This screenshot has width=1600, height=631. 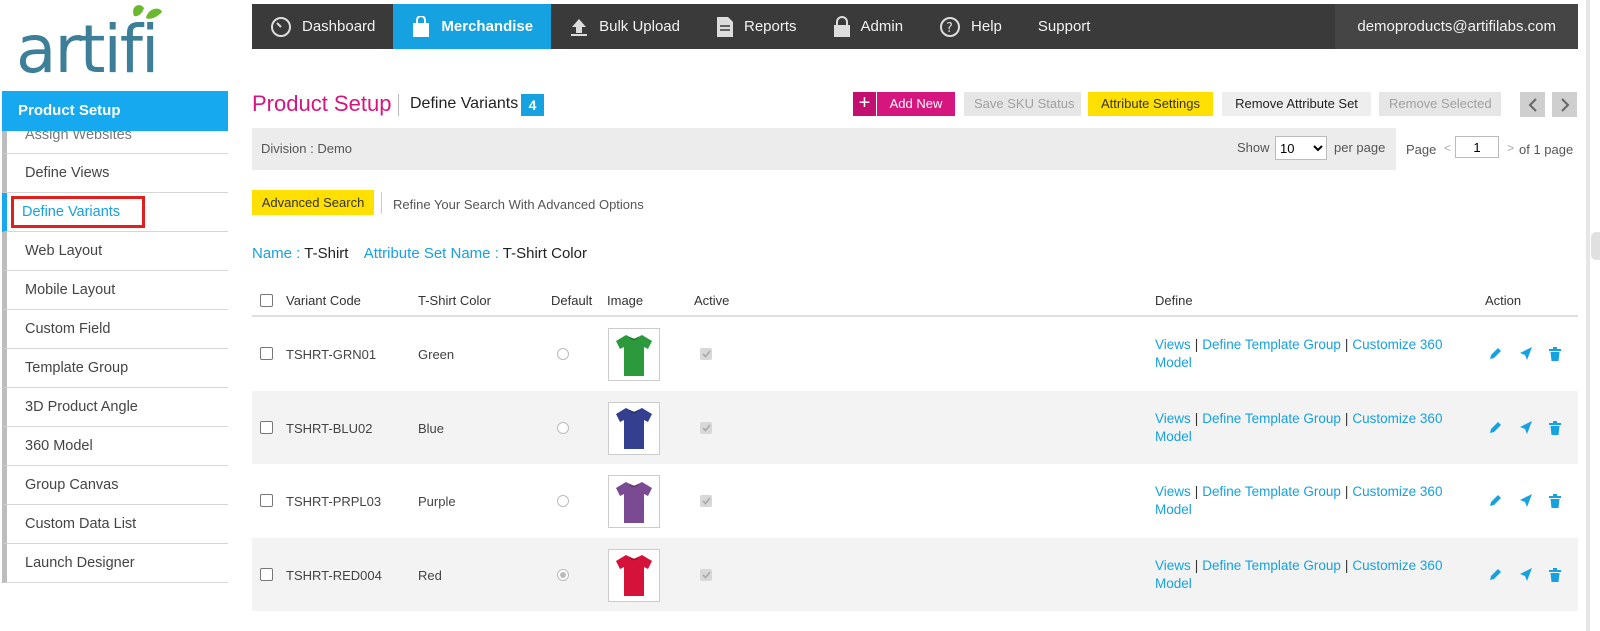 What do you see at coordinates (1296, 104) in the screenshot?
I see `remove-attribute-set-button: Remove Attribute Set` at bounding box center [1296, 104].